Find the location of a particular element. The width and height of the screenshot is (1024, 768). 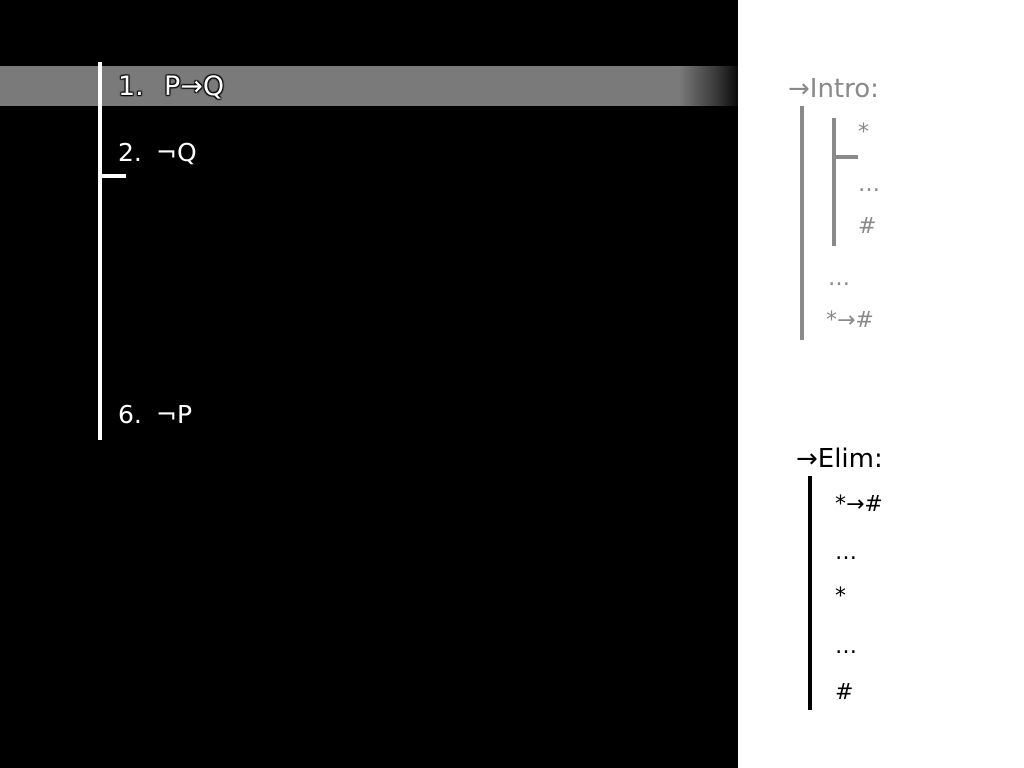

elim-consequent: # is located at coordinates (844, 692).